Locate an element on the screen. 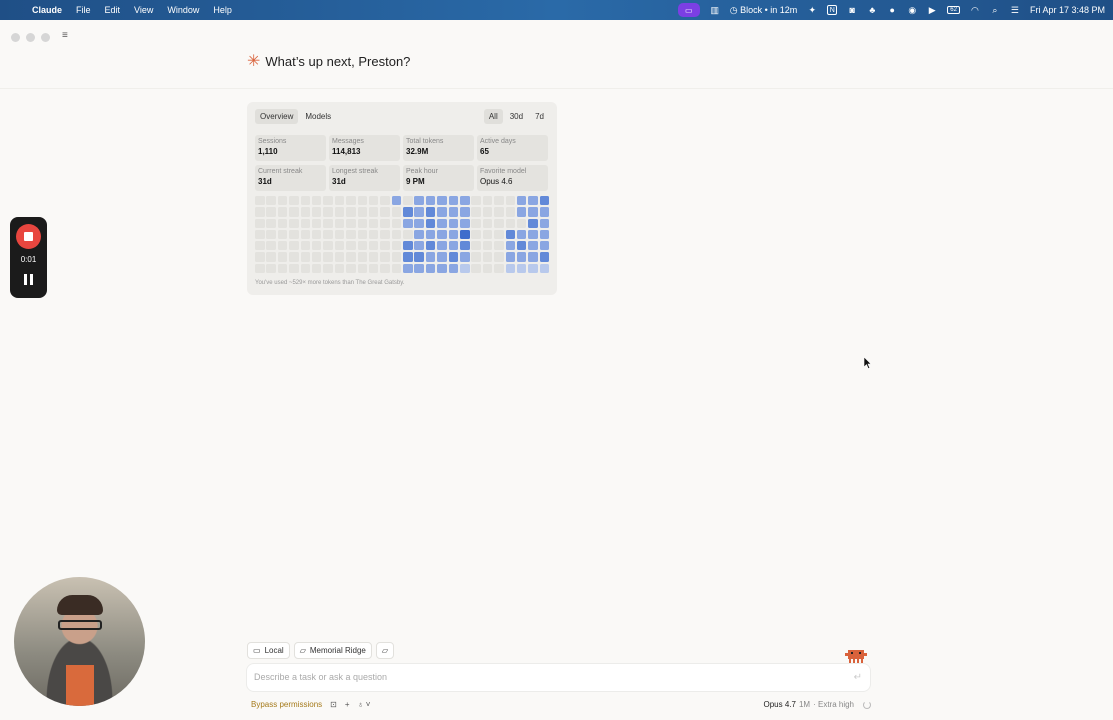  add-icon: + is located at coordinates (347, 704).